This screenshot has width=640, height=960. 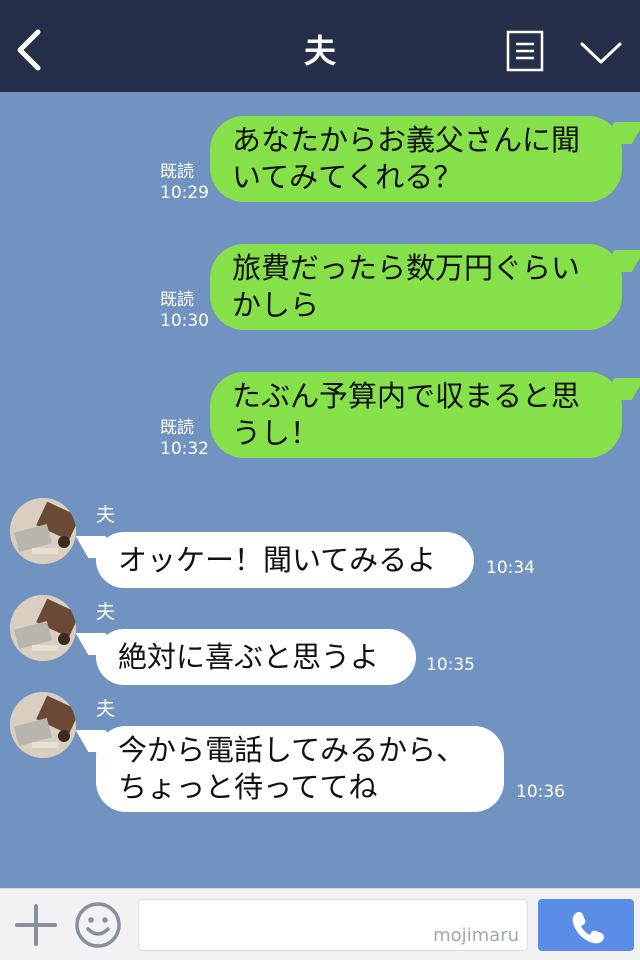 I want to click on message-meta: 既読 10:32, so click(x=184, y=439).